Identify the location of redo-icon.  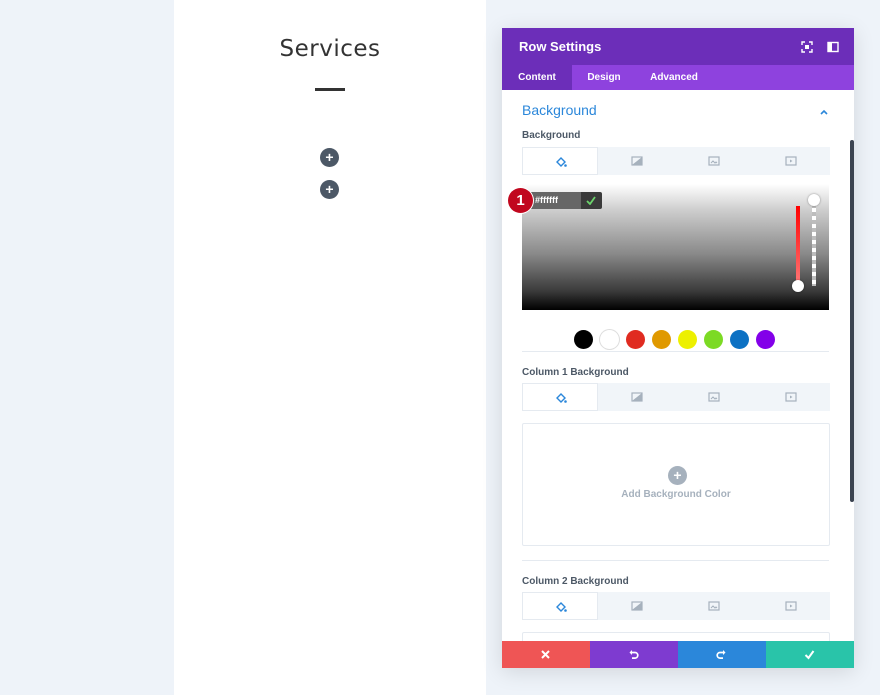
(721, 654).